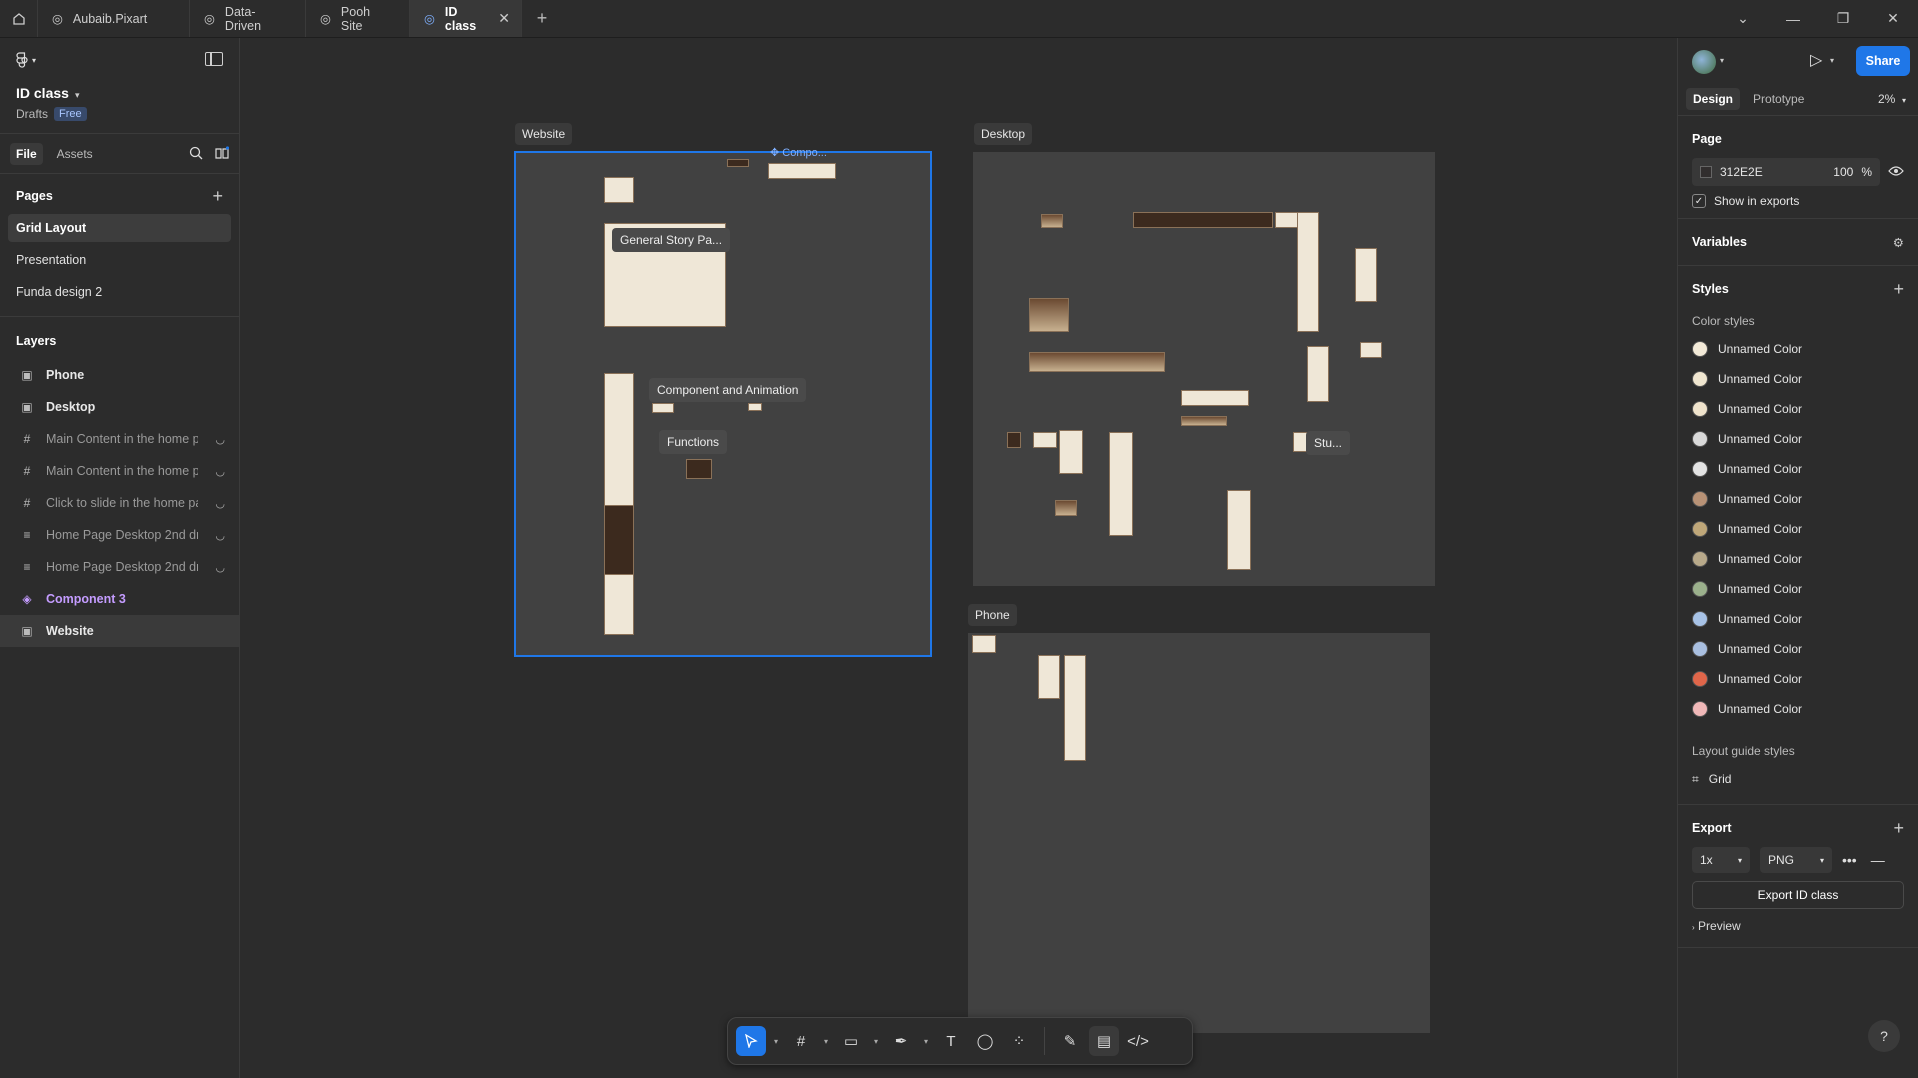 Image resolution: width=1918 pixels, height=1078 pixels. What do you see at coordinates (723, 404) in the screenshot?
I see `frame-website` at bounding box center [723, 404].